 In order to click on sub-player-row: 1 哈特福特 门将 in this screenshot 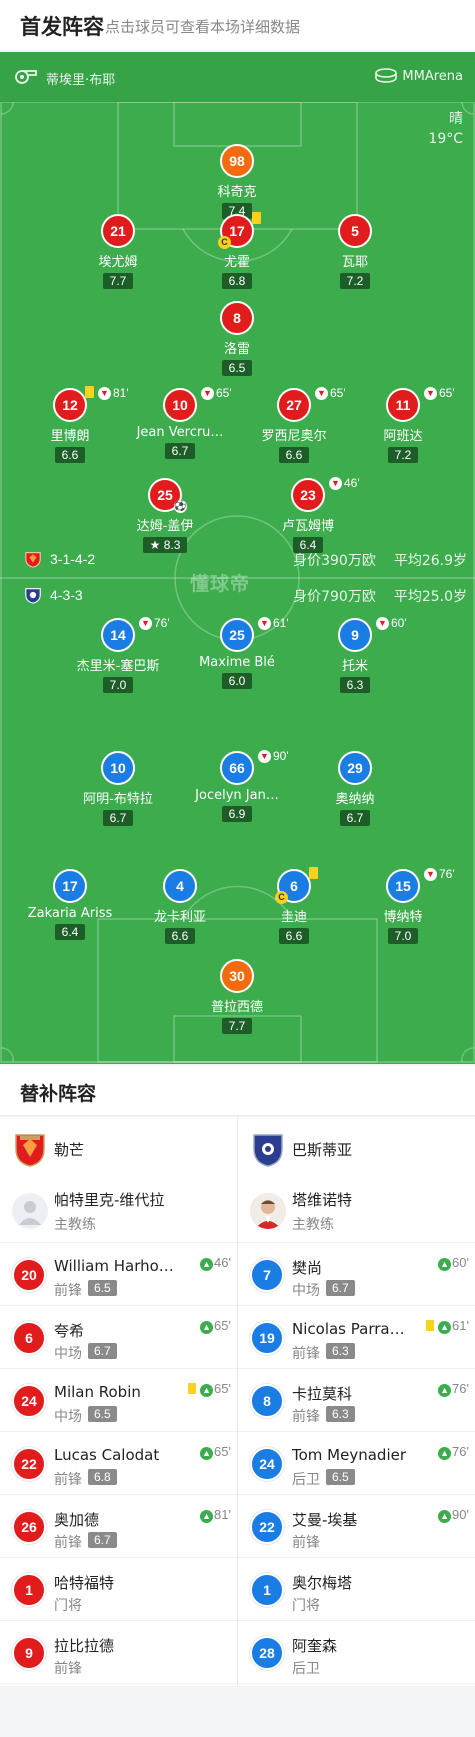, I will do `click(118, 1589)`.